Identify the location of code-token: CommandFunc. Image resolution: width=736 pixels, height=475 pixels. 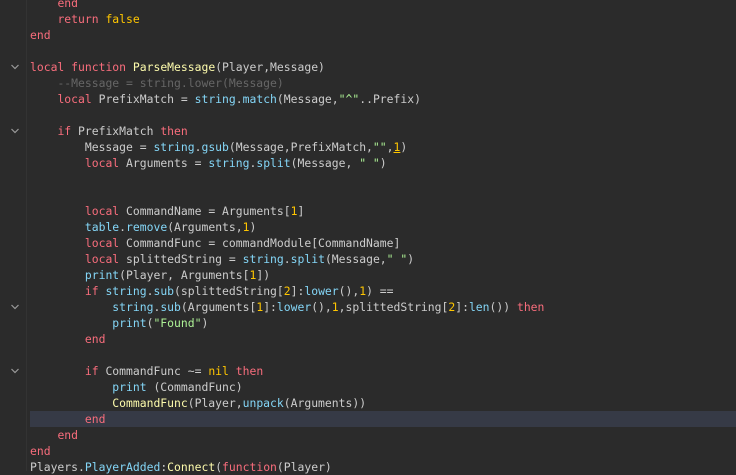
(150, 403).